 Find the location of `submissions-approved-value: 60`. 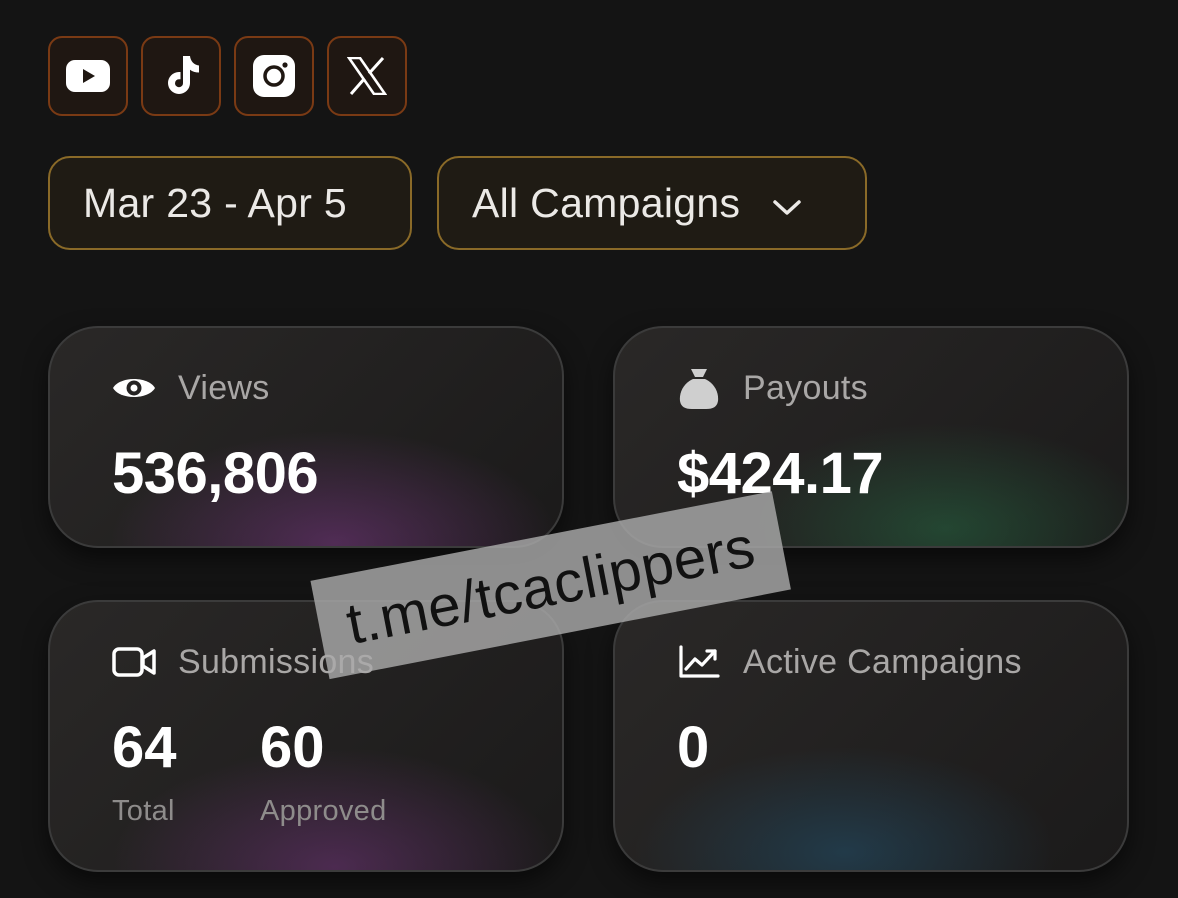

submissions-approved-value: 60 is located at coordinates (292, 747).